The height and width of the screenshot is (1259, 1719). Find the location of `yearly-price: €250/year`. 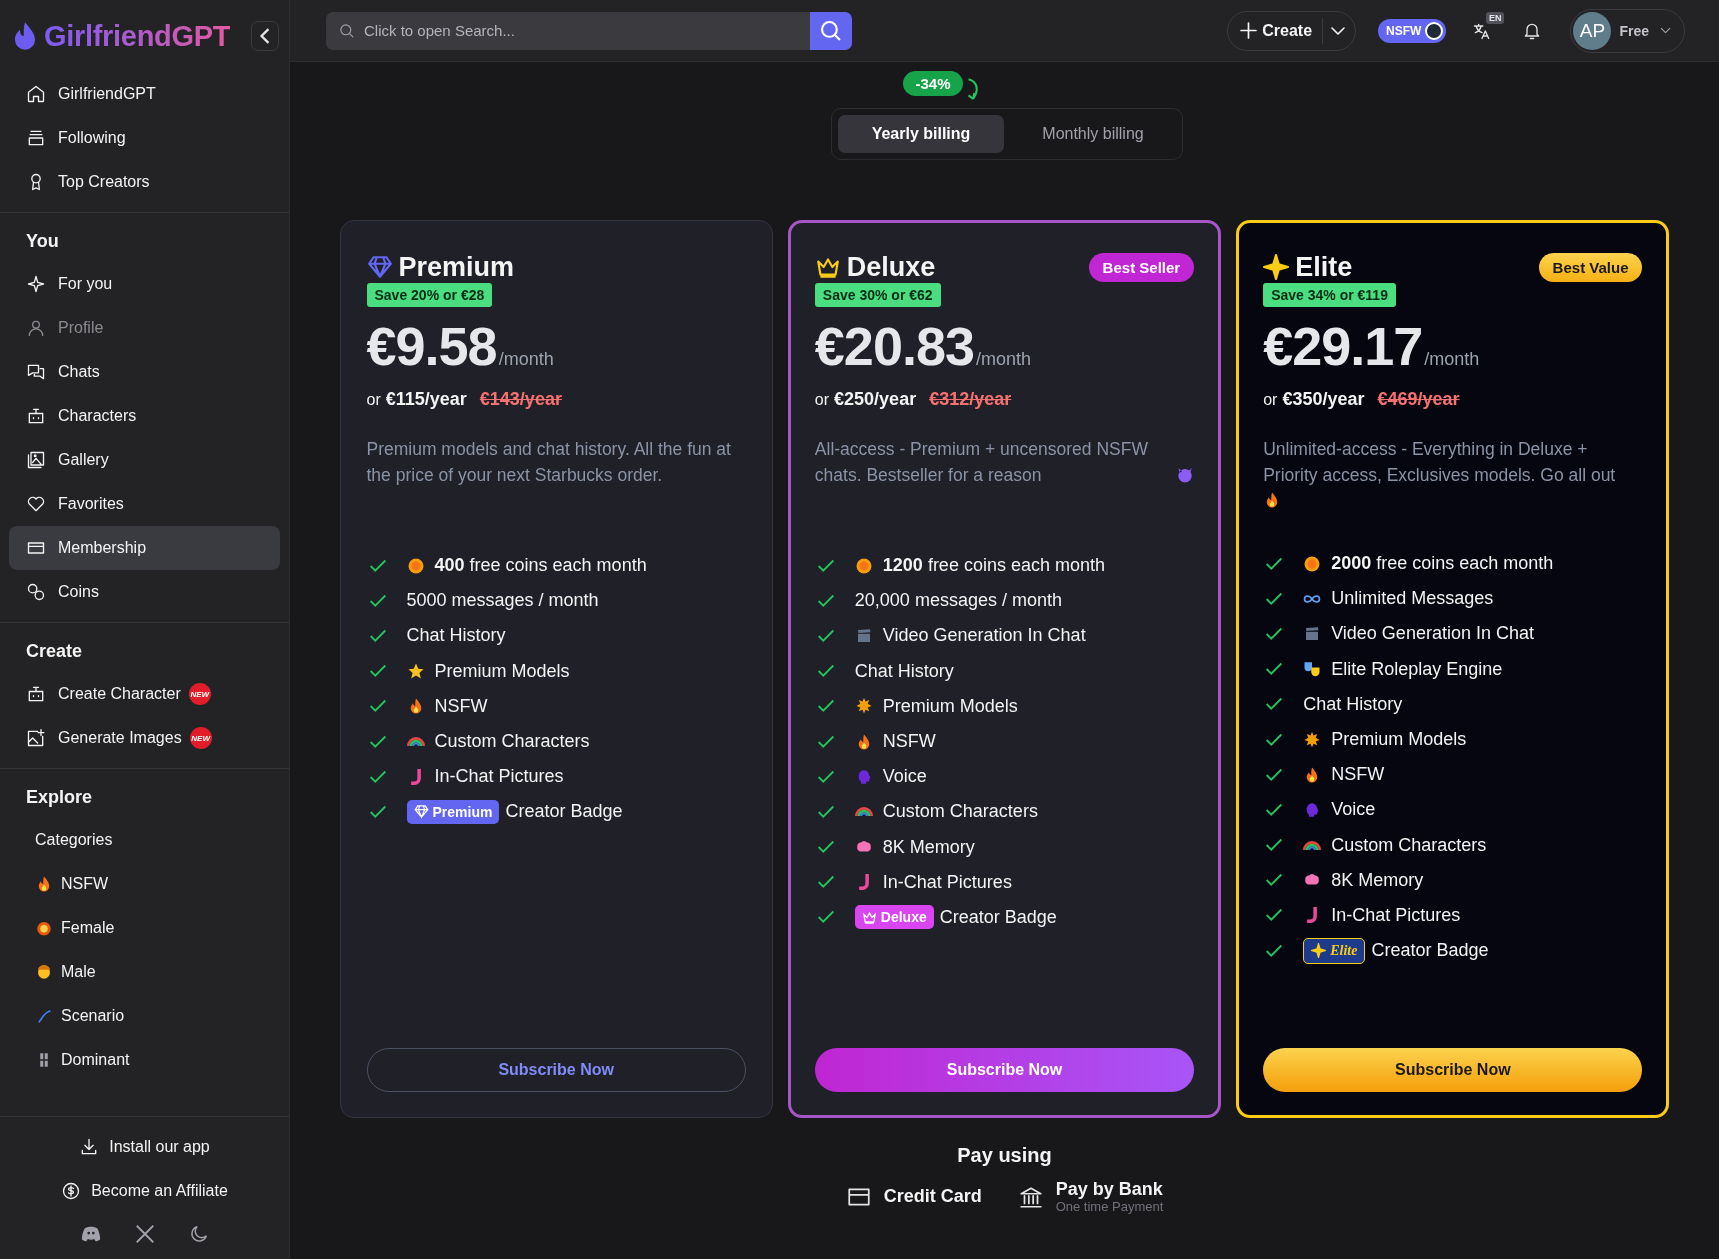

yearly-price: €250/year is located at coordinates (875, 399).